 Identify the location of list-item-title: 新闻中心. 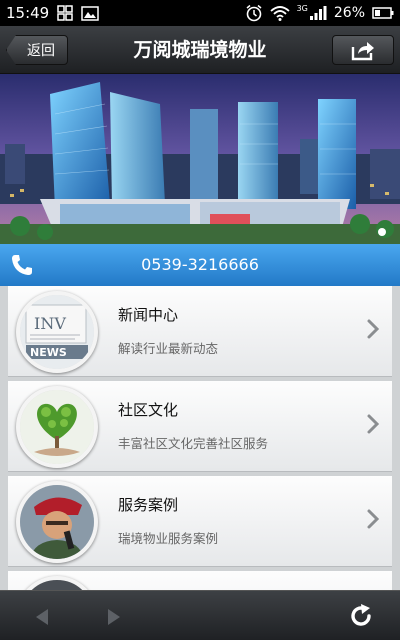
(148, 315).